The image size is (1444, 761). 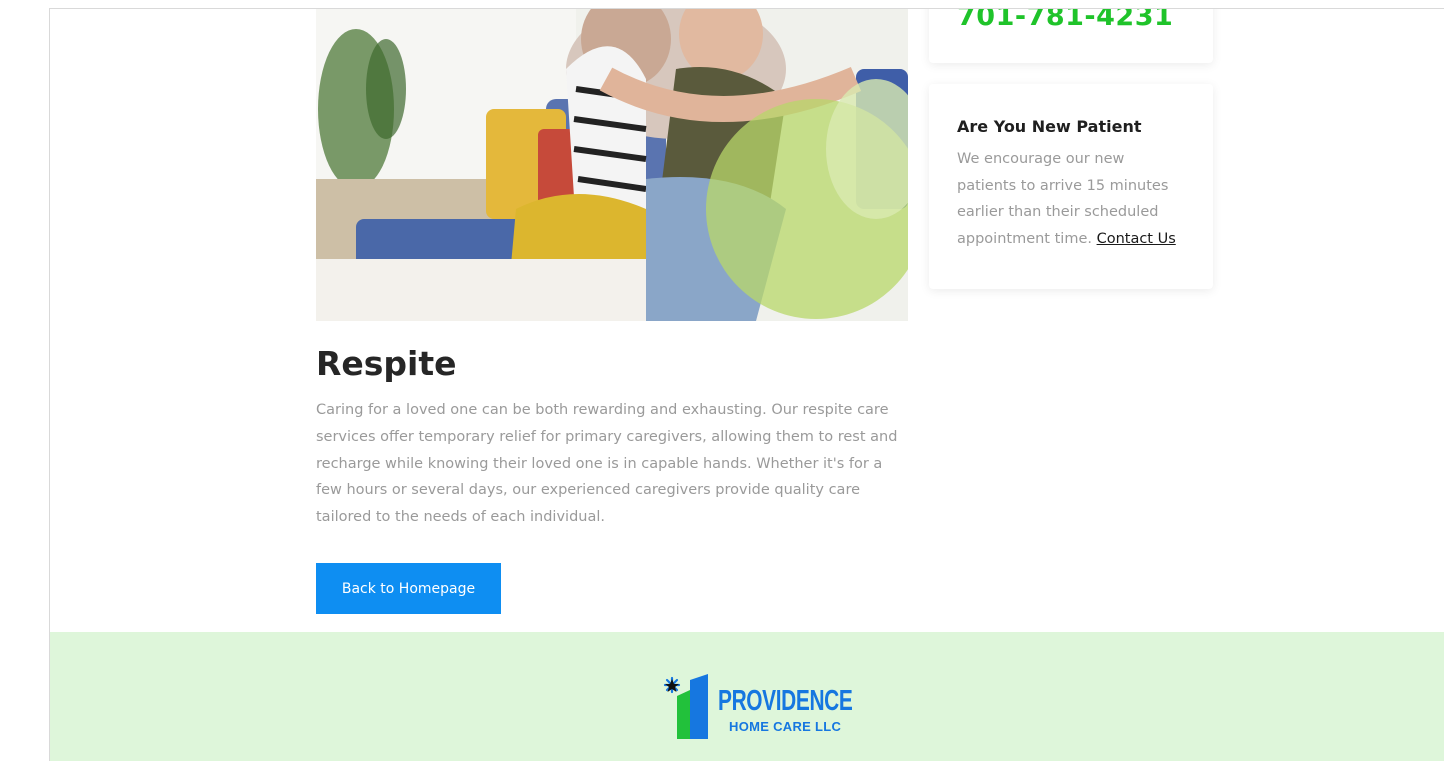 I want to click on logo-mark-icon, so click(x=685, y=706).